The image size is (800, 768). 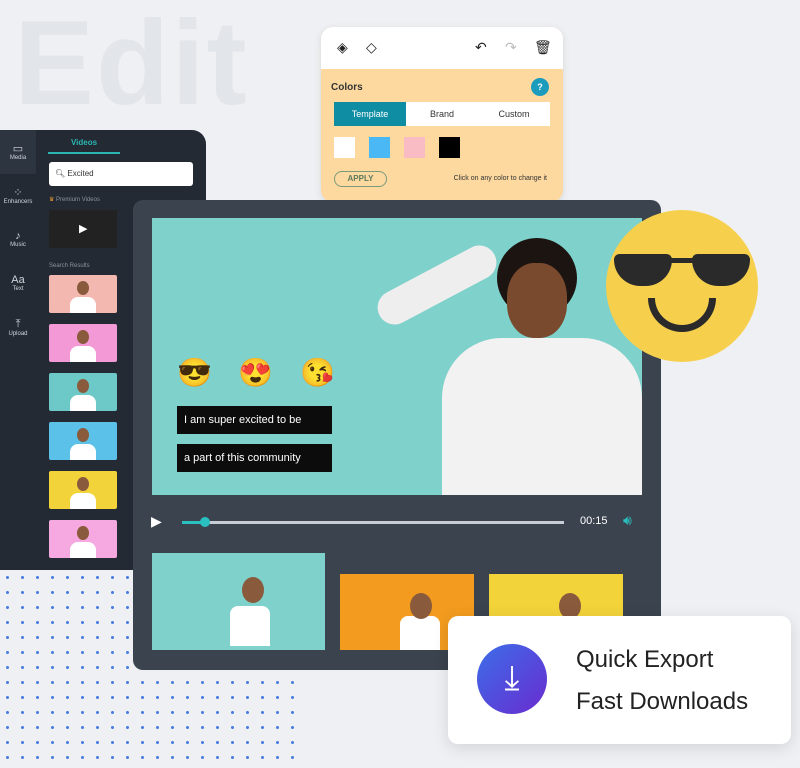 What do you see at coordinates (543, 47) in the screenshot?
I see `trash-icon: 🗑︎` at bounding box center [543, 47].